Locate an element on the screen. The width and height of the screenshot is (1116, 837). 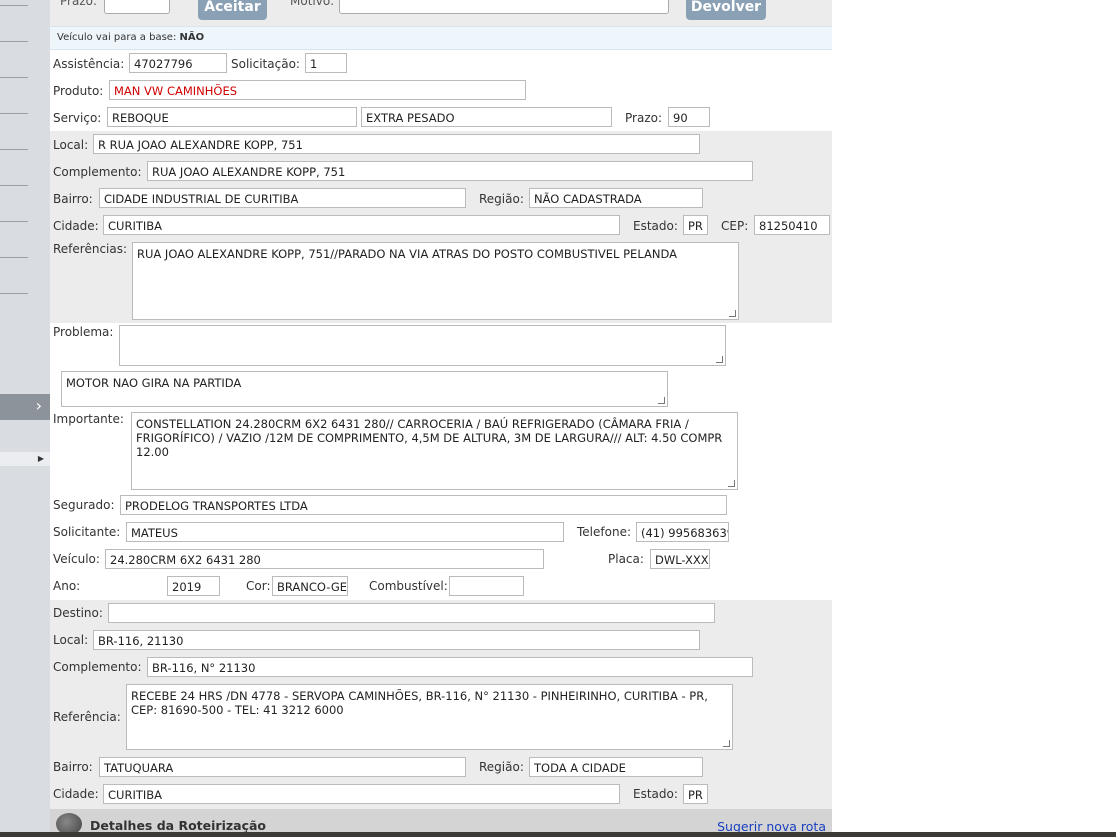
bairro-field: CIDADE INDUSTRIAL DE CURITIBA is located at coordinates (282, 198).